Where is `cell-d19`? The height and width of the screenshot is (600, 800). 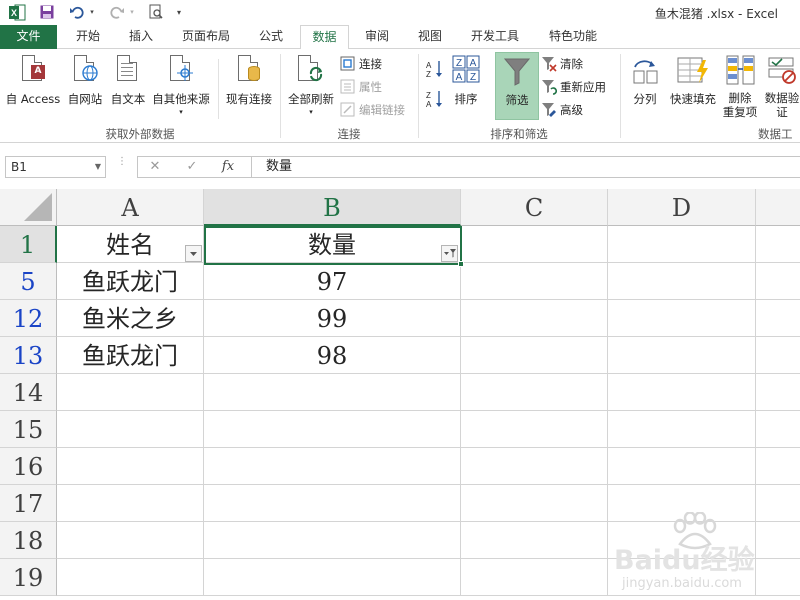
cell-d19 is located at coordinates (682, 577).